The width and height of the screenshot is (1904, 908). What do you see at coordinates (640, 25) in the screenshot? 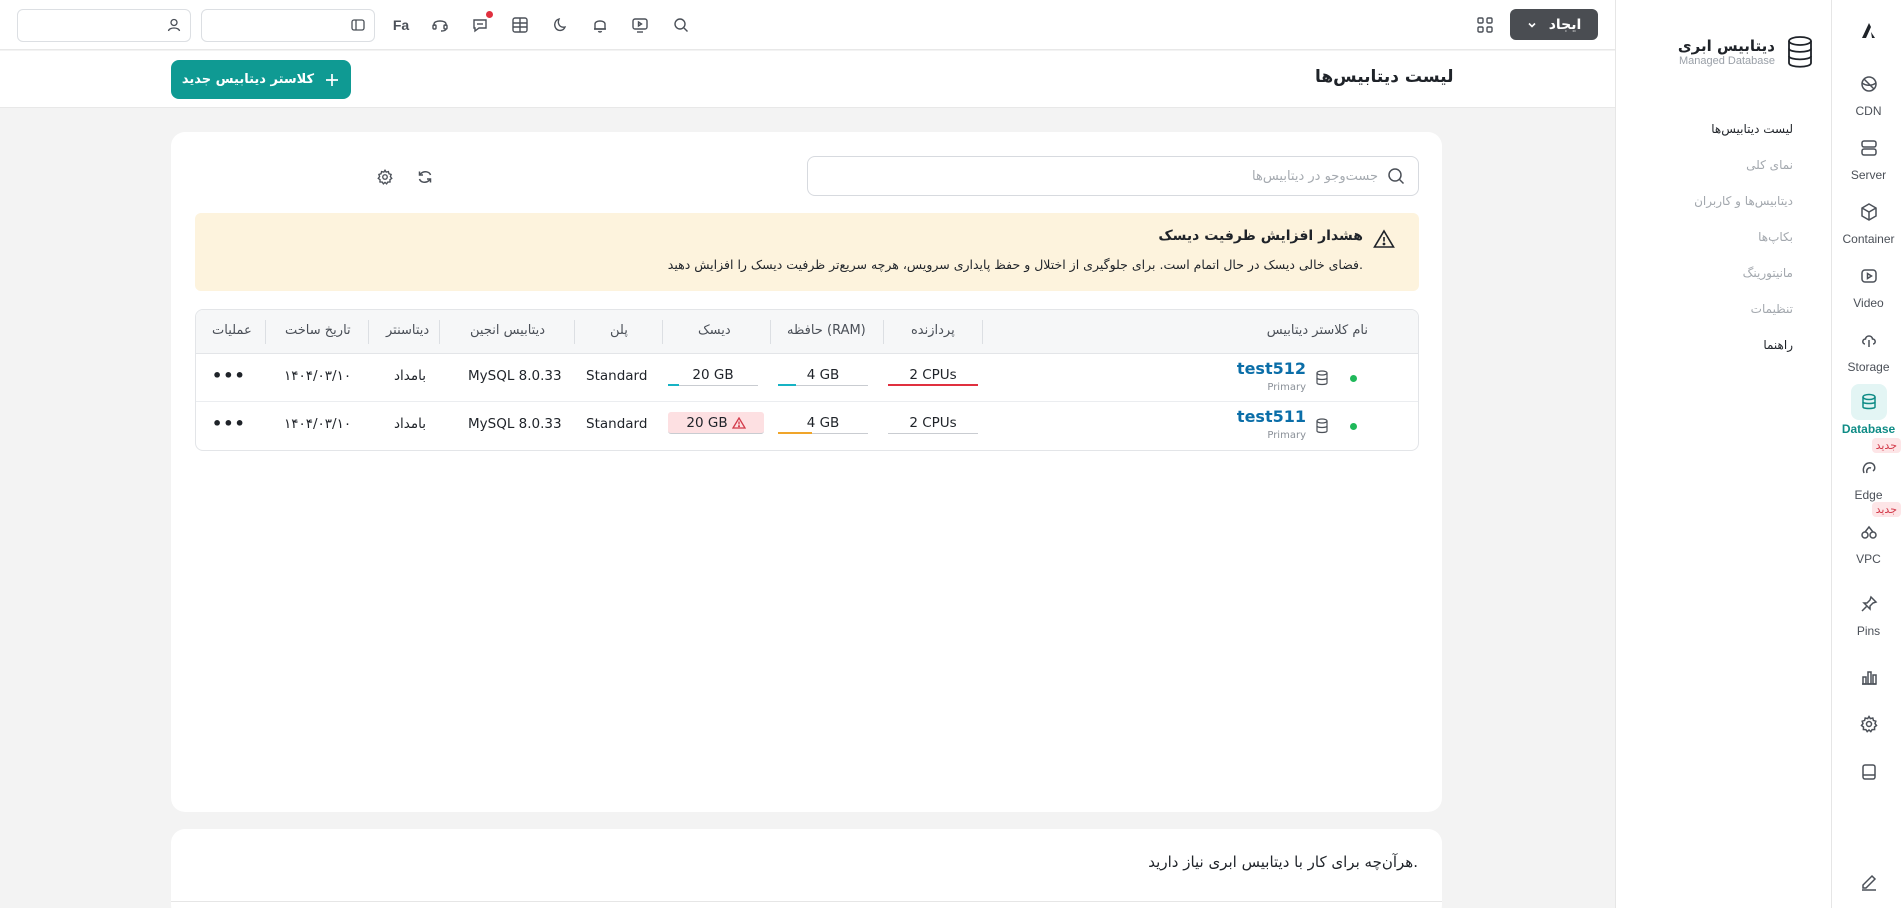
I see `monitor-icon` at bounding box center [640, 25].